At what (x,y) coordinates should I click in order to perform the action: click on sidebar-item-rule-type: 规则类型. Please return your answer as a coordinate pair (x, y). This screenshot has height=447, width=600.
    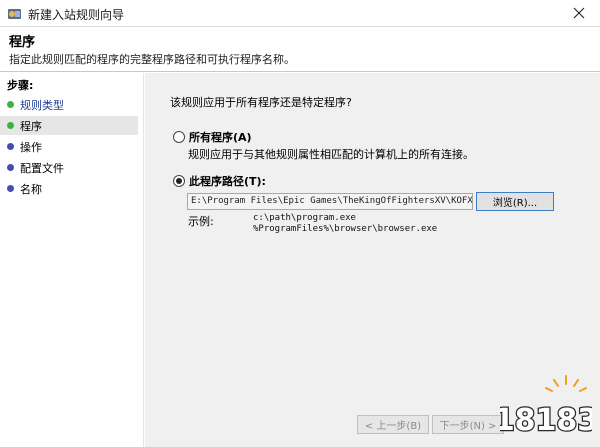
    Looking at the image, I should click on (69, 104).